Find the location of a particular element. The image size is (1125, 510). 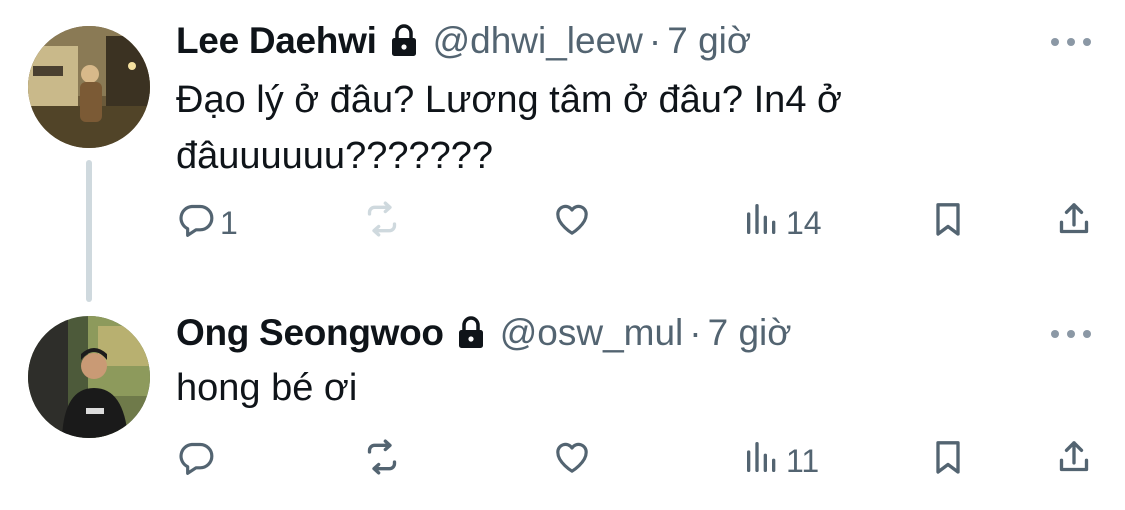

views-button: 14 is located at coordinates (782, 223).